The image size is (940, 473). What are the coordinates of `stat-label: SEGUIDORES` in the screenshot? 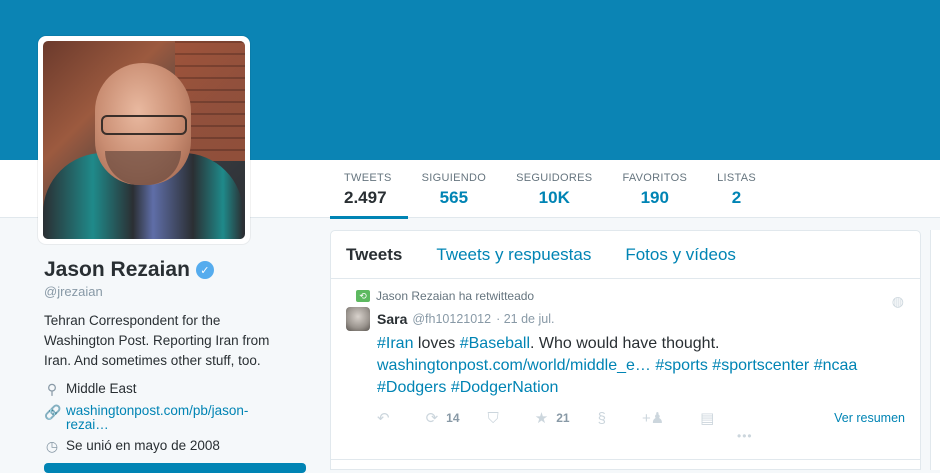 It's located at (554, 178).